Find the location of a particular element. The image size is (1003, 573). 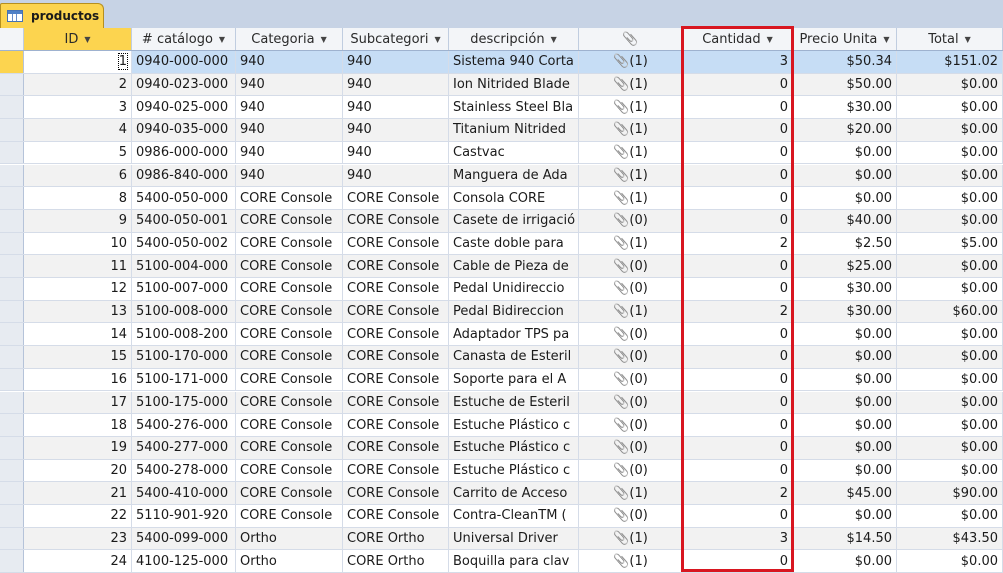

cell-cantidad: 2 is located at coordinates (738, 311).